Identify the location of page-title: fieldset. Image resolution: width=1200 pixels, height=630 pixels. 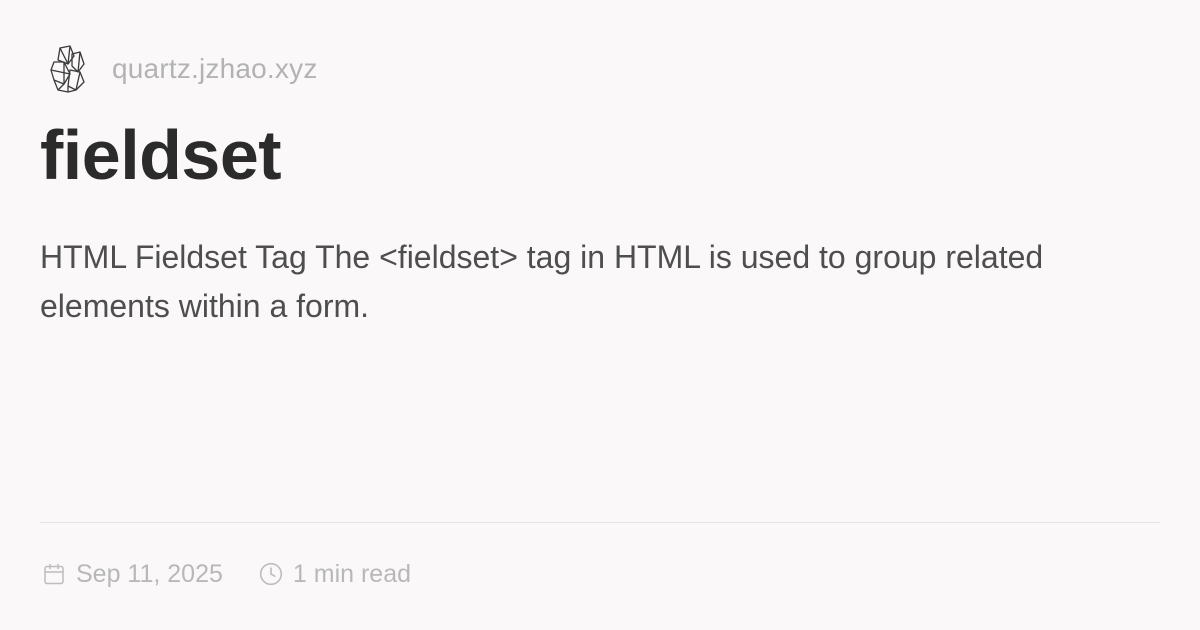
(161, 155).